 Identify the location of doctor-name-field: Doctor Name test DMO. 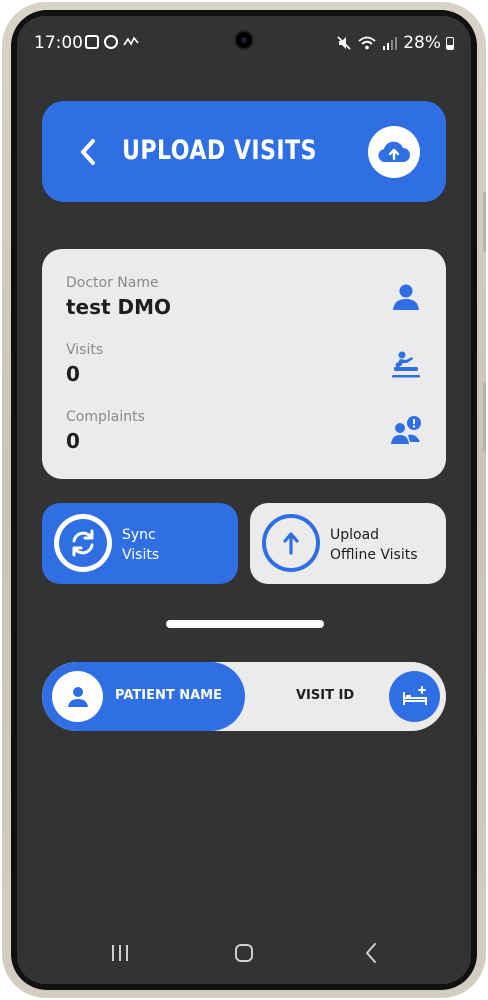
(118, 297).